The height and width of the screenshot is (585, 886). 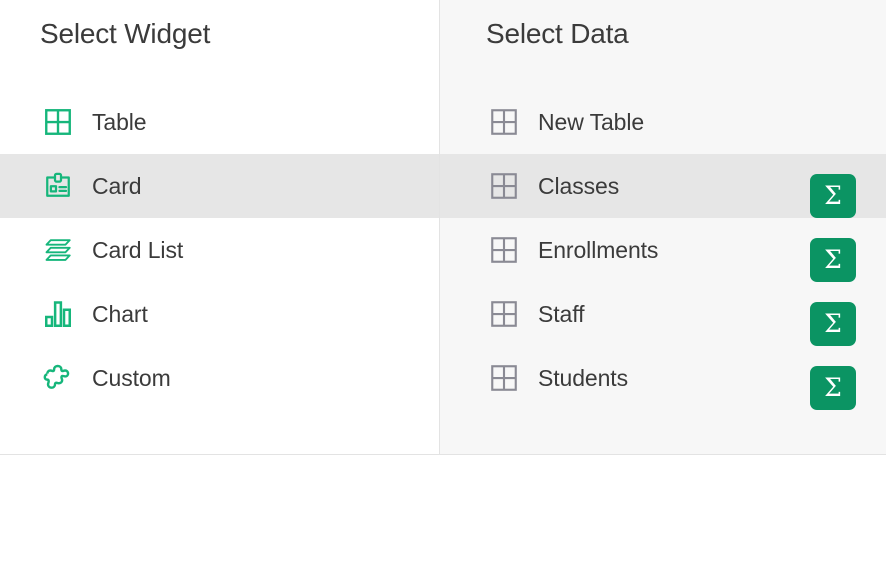 I want to click on data-item-label: Classes, so click(x=579, y=185).